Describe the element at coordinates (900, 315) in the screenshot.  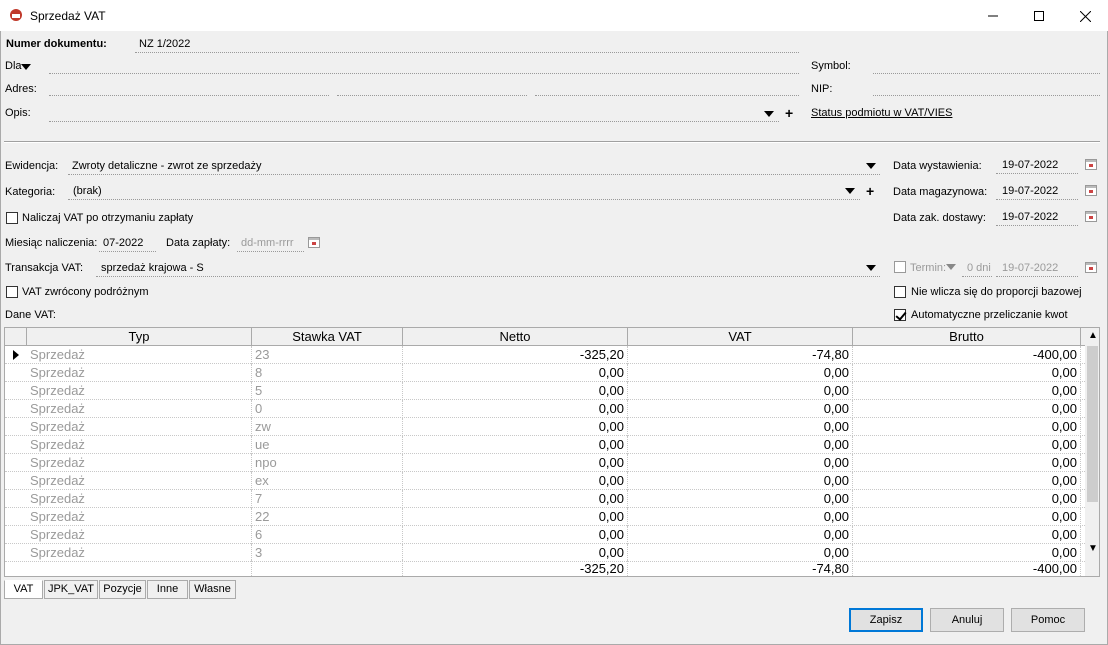
I see `auto-przeliczanie-checkbox` at that location.